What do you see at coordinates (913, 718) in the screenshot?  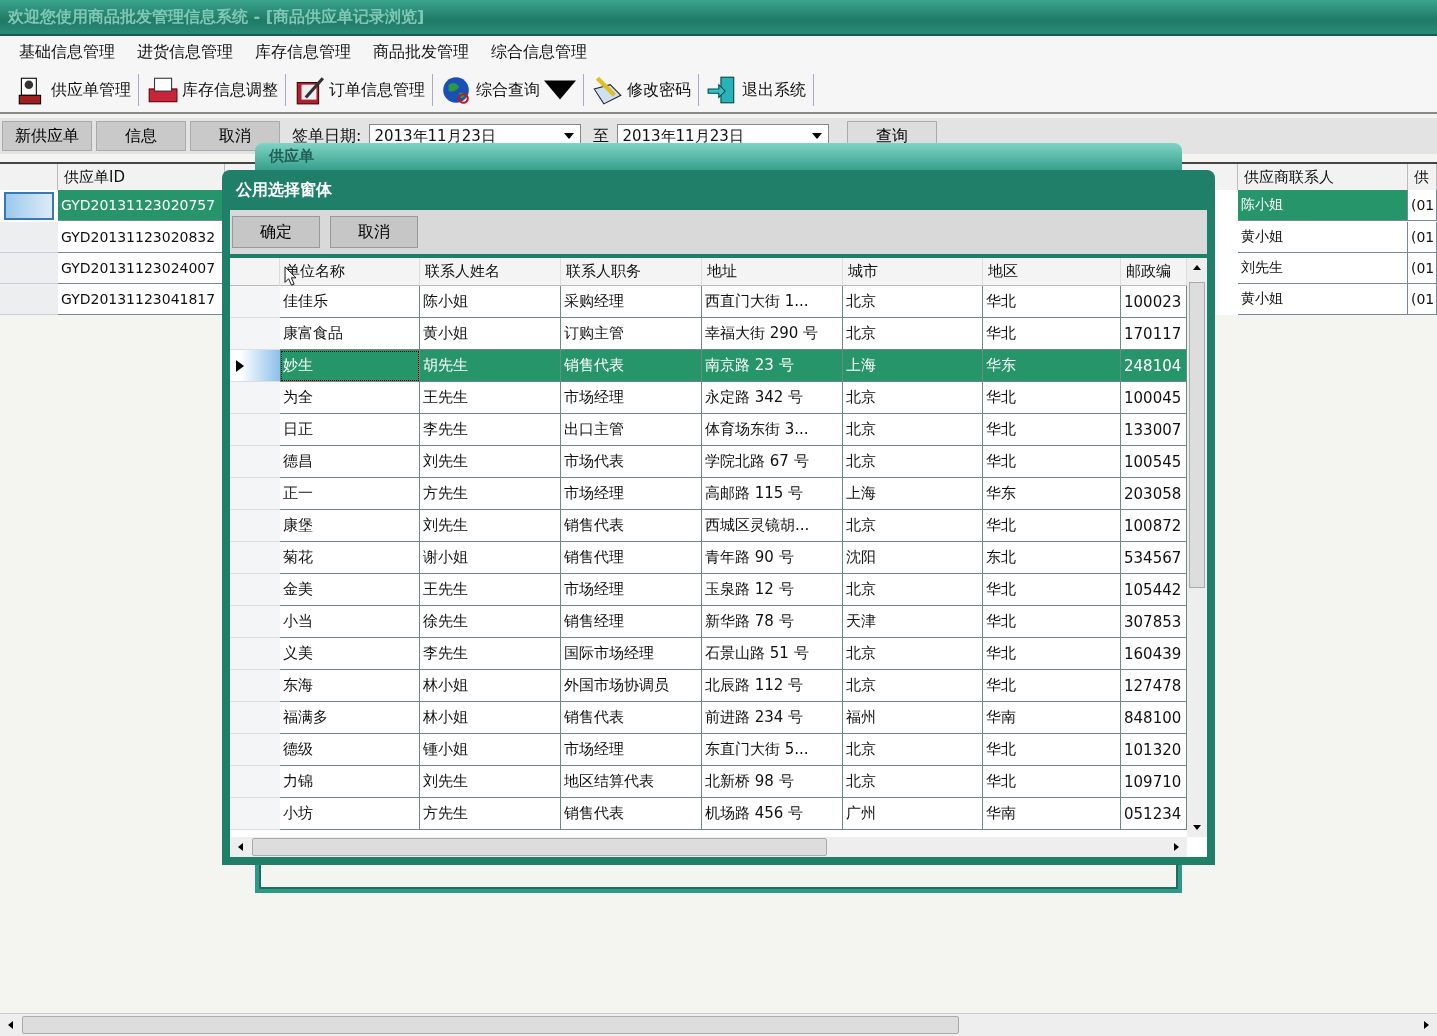 I see `table-cell: 福州` at bounding box center [913, 718].